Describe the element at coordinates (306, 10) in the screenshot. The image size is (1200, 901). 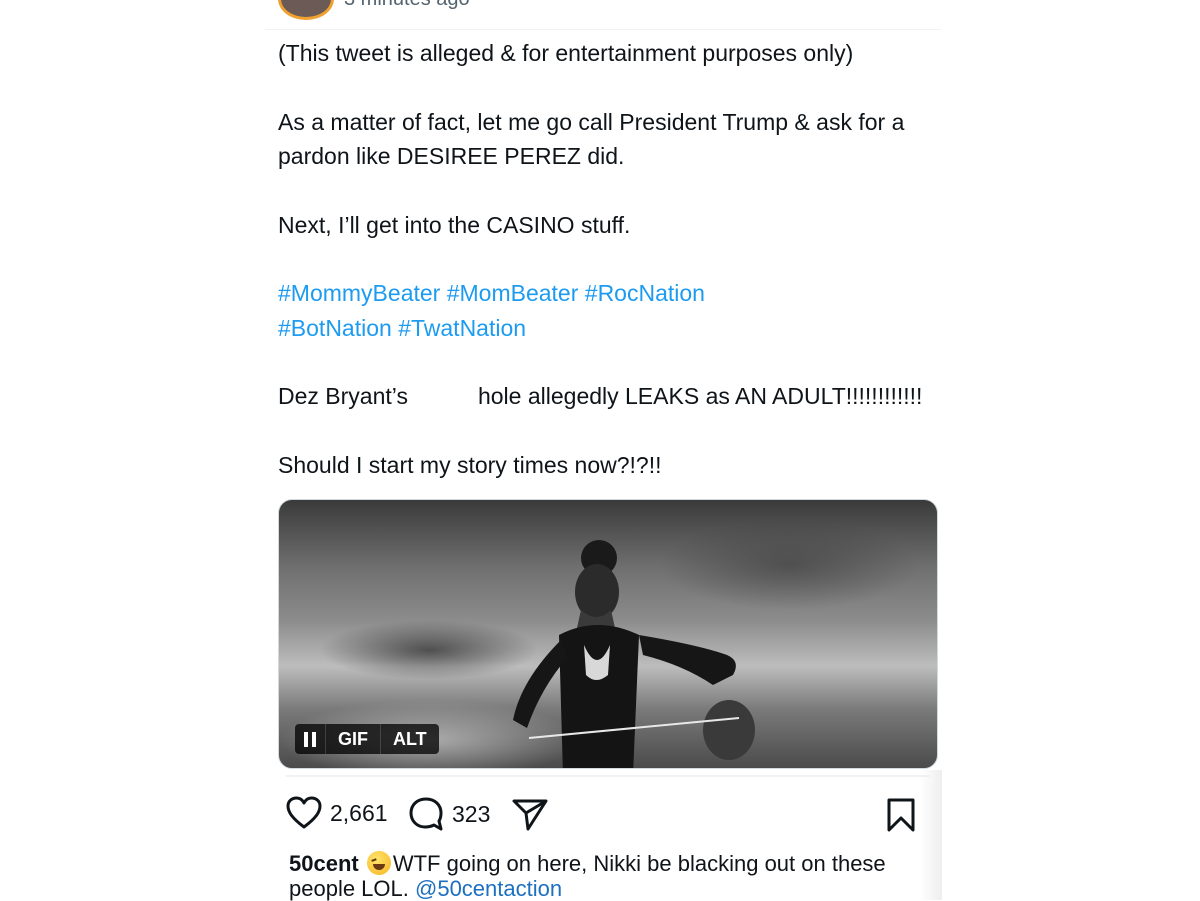
I see `avatar` at that location.